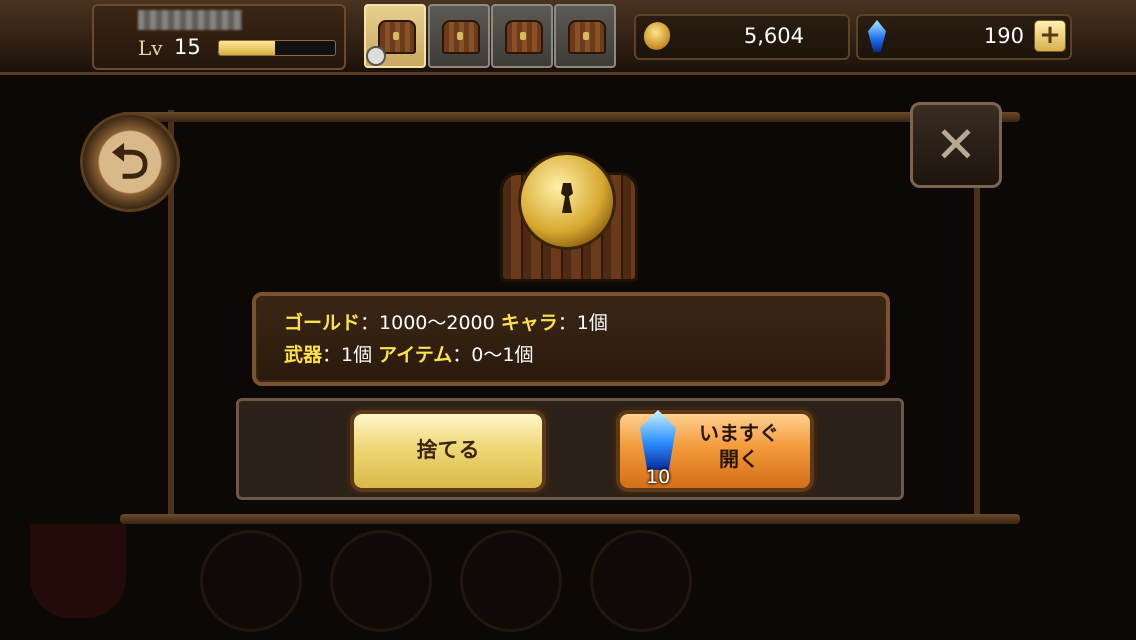 Image resolution: width=1136 pixels, height=640 pixels. Describe the element at coordinates (247, 48) in the screenshot. I see `experience-bar-fill` at that location.